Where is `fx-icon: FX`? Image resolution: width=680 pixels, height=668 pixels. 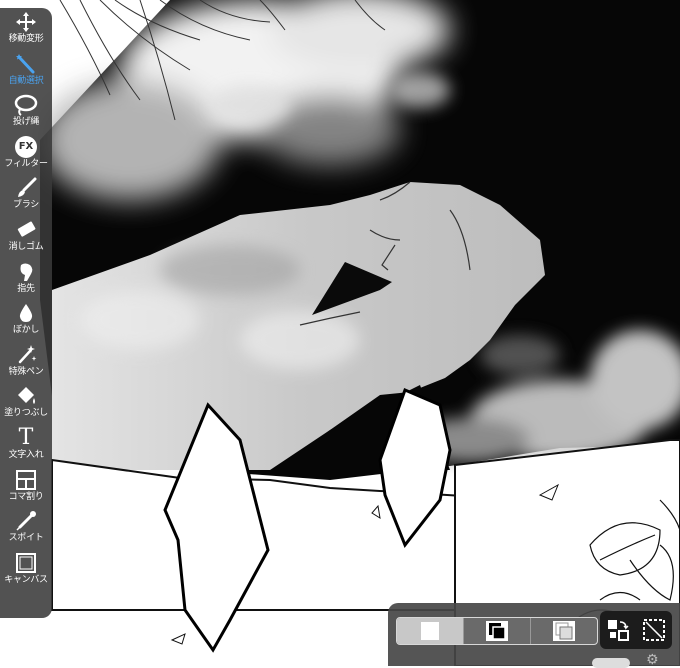 fx-icon: FX is located at coordinates (26, 147).